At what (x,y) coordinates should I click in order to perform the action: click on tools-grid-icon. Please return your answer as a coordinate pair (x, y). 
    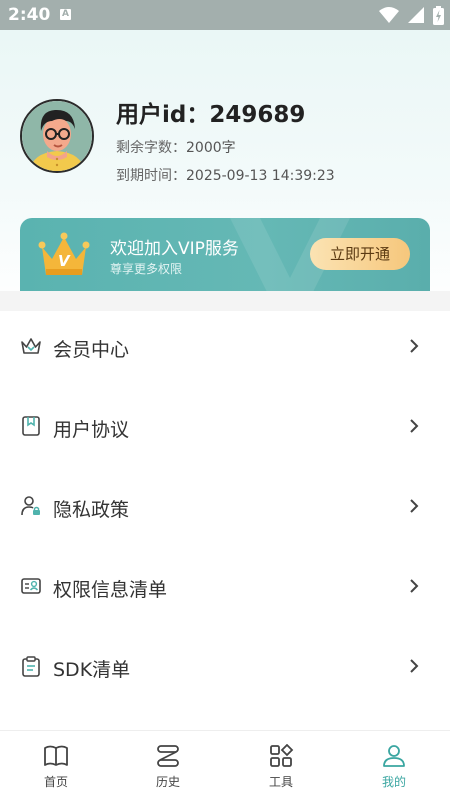
    Looking at the image, I should click on (282, 755).